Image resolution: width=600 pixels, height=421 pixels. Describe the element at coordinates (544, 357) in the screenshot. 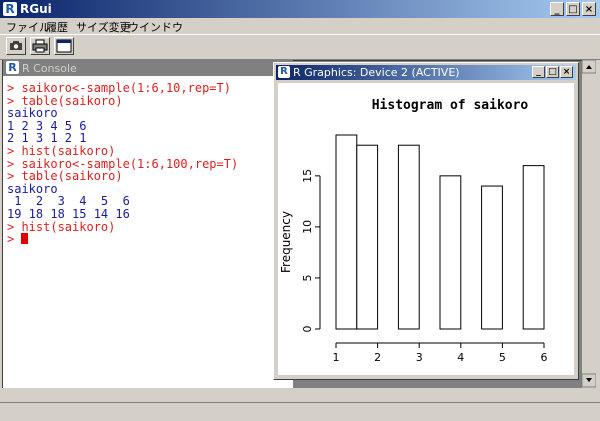

I see `x-tick-label: 6` at that location.